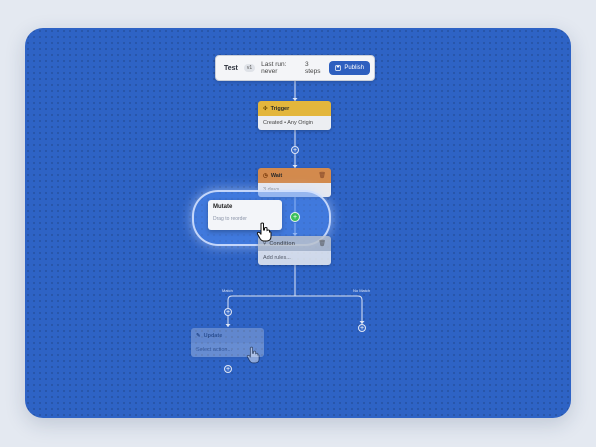 The width and height of the screenshot is (596, 447). Describe the element at coordinates (362, 290) in the screenshot. I see `no-match-branch-label: No Match` at that location.